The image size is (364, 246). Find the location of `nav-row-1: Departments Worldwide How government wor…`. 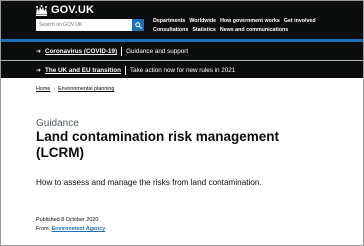

nav-row-1: Departments Worldwide How government wor… is located at coordinates (234, 21).